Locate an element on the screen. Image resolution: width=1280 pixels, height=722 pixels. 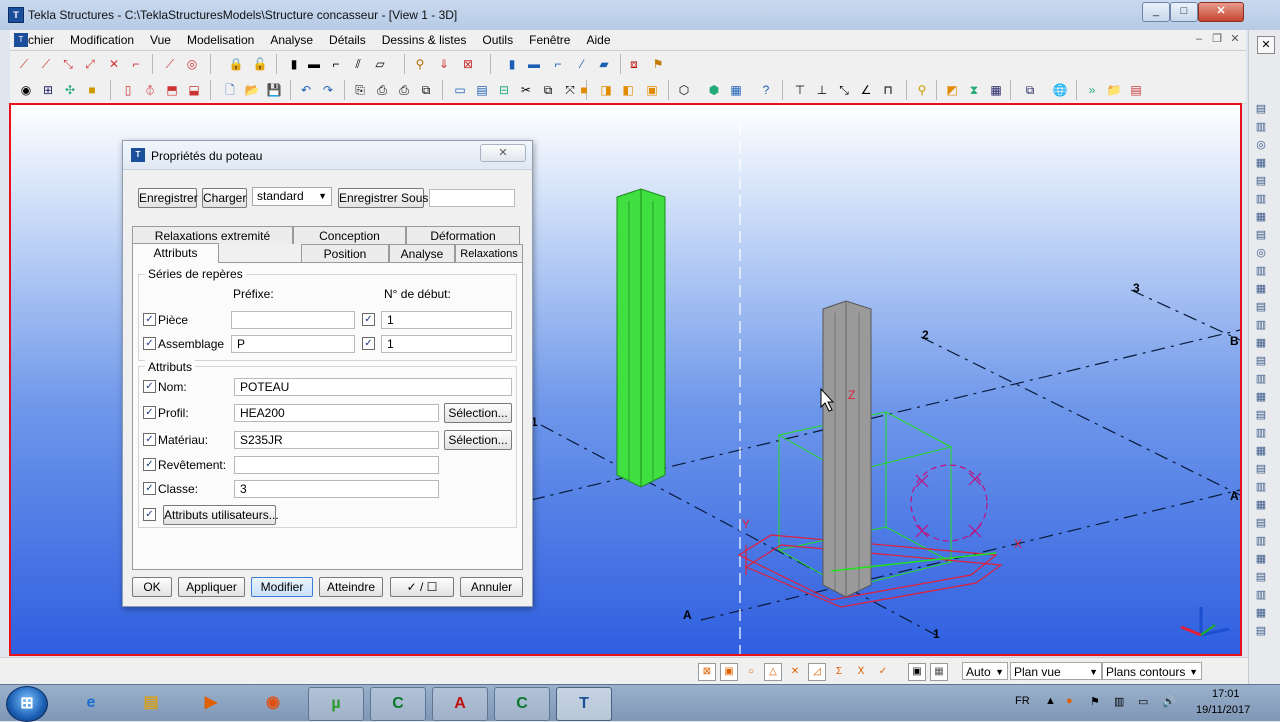
paste-icon: ⎙ is located at coordinates (382, 90).